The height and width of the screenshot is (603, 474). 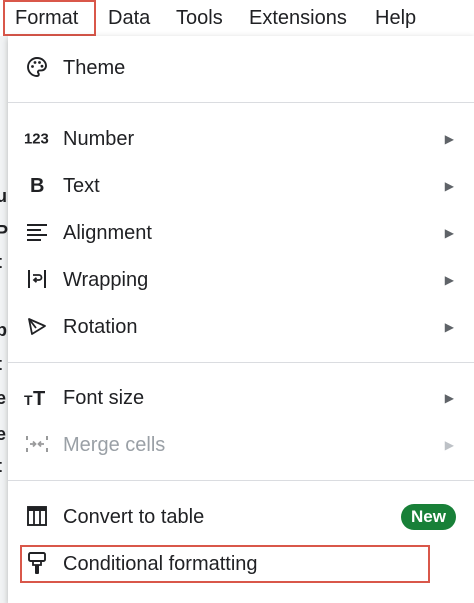 I want to click on menu-item-label: Text, so click(x=81, y=186).